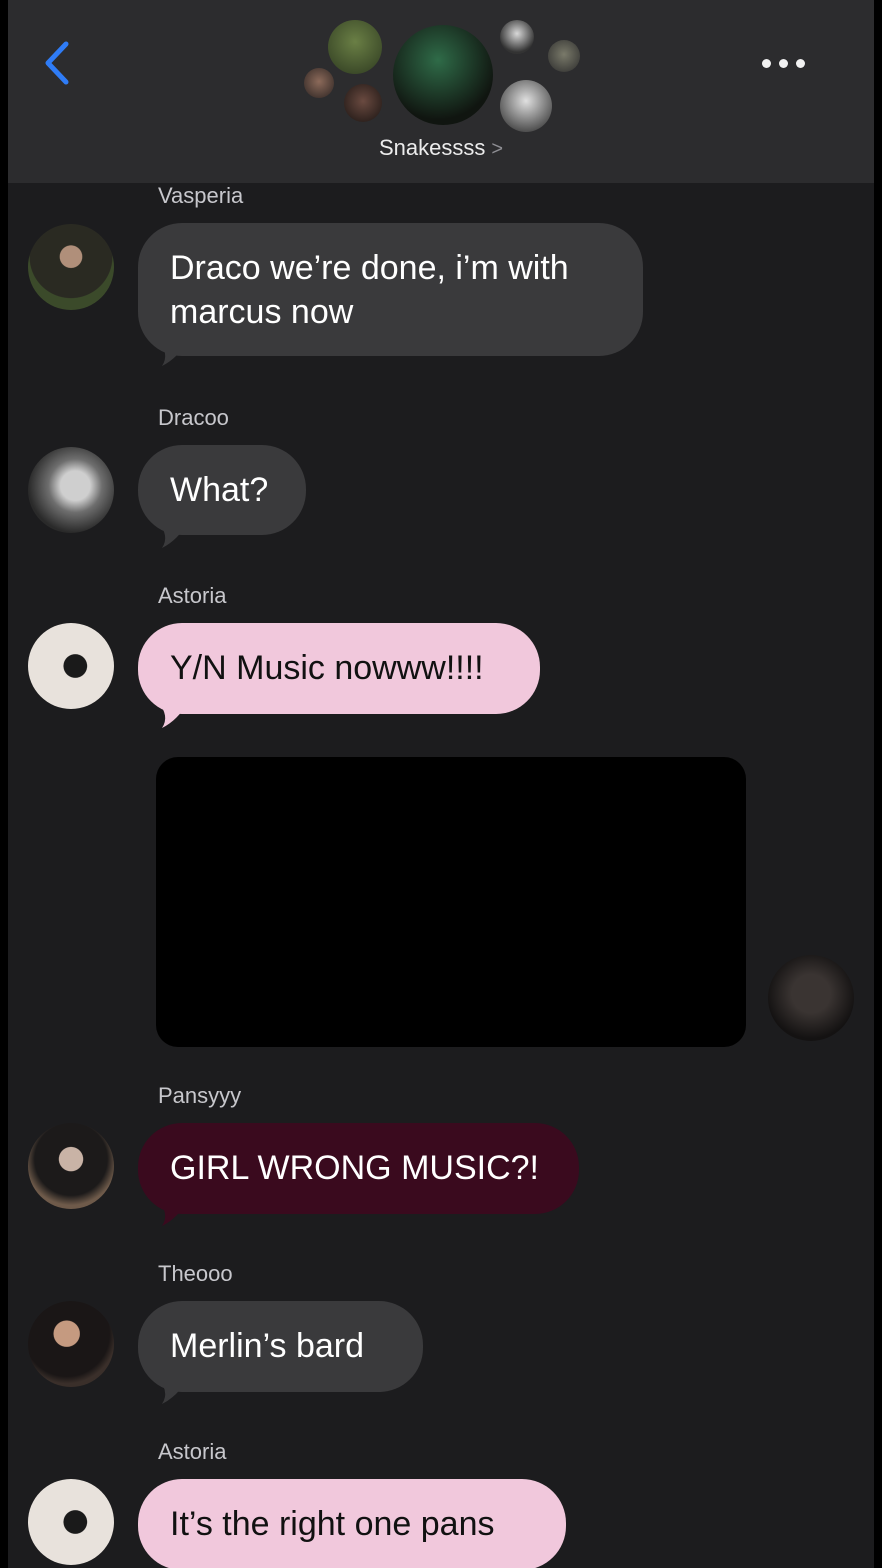  I want to click on chevron-left-icon, so click(57, 63).